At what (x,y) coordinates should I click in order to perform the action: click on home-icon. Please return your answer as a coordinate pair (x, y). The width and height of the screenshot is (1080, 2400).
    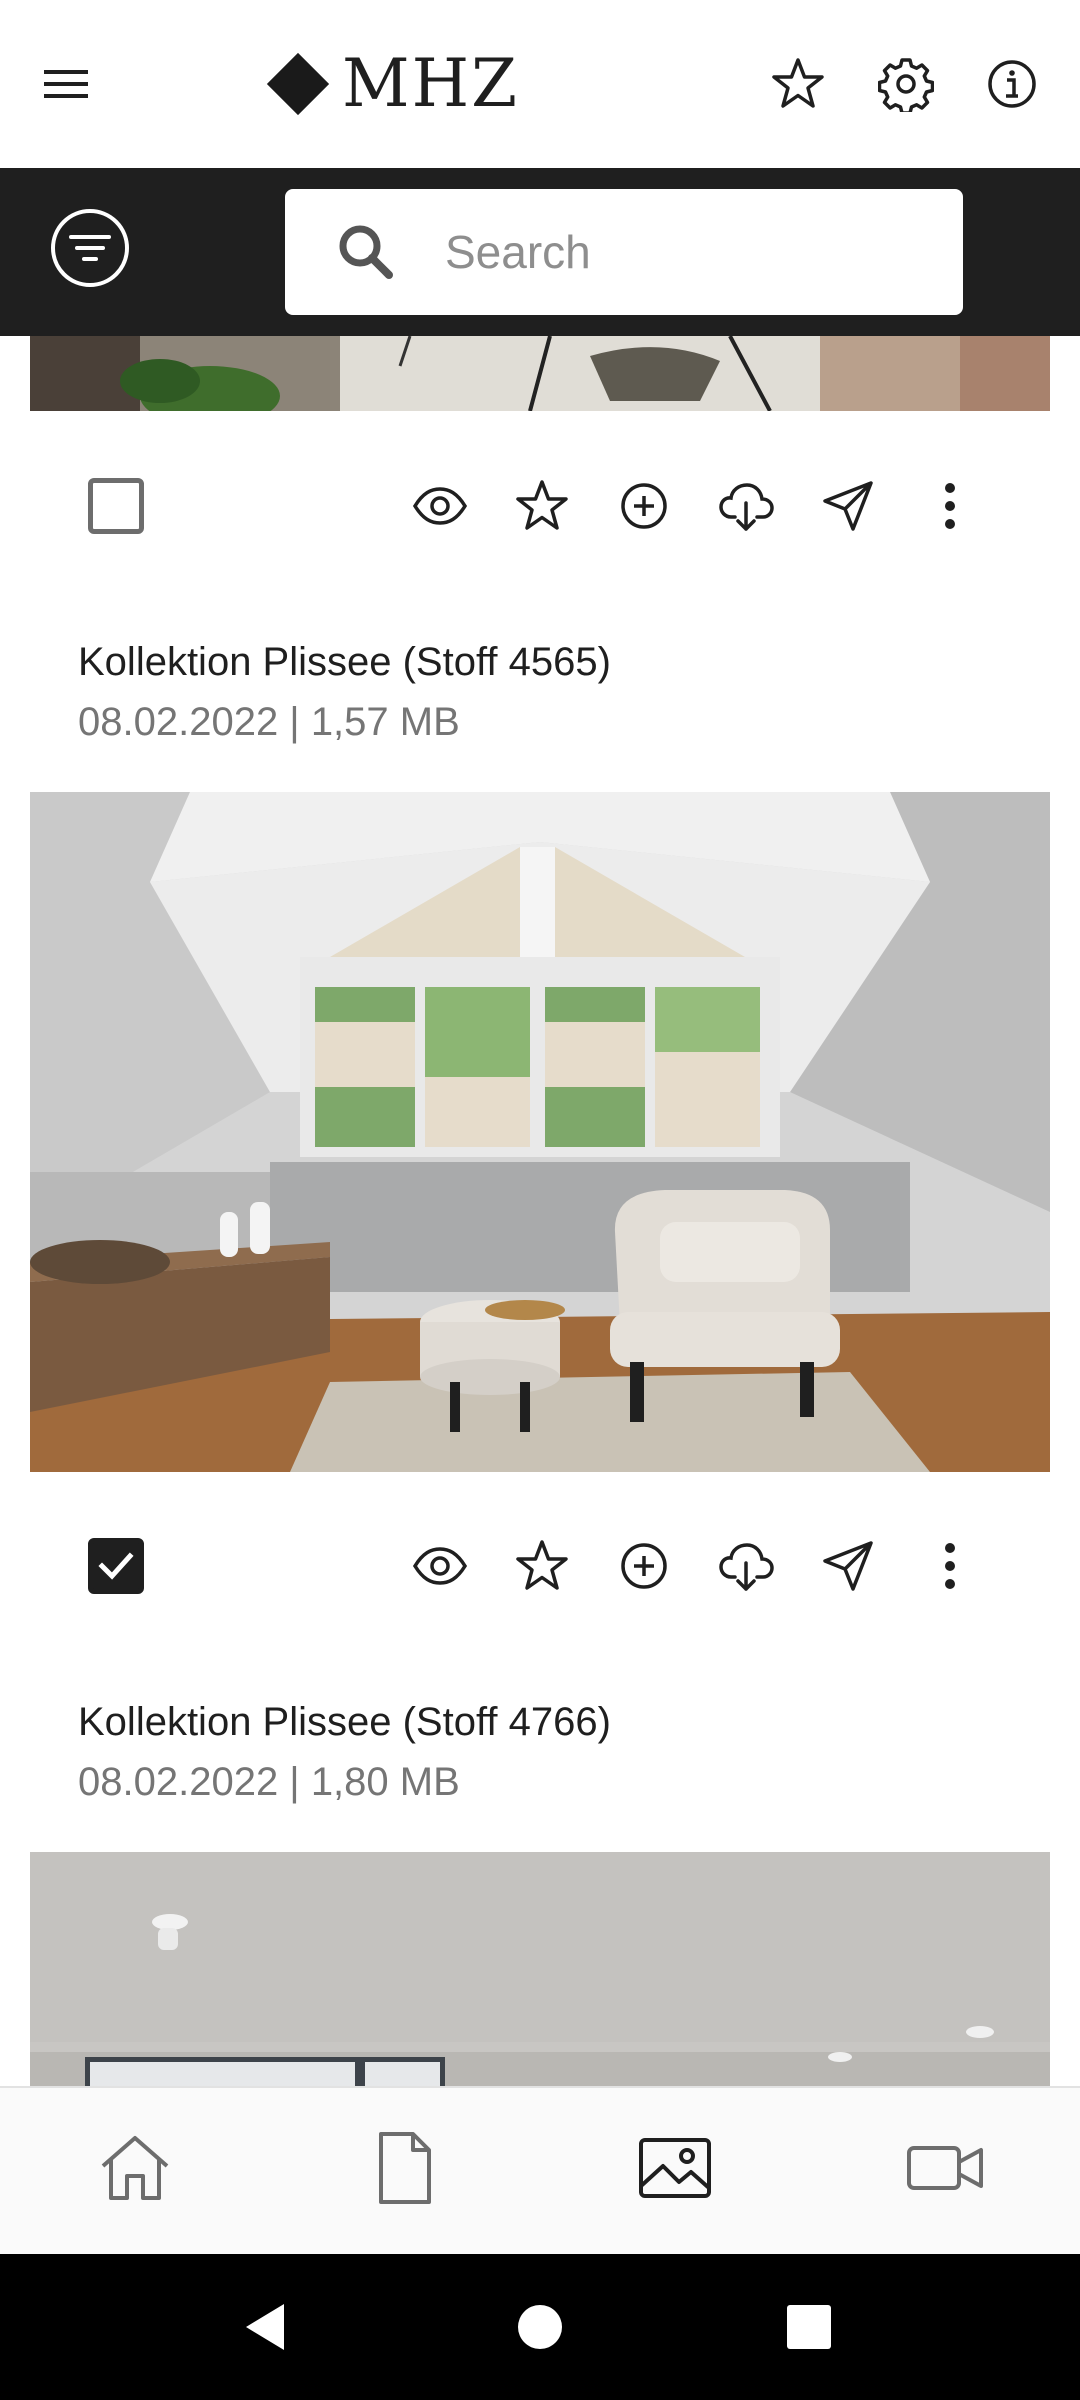
    Looking at the image, I should click on (135, 2168).